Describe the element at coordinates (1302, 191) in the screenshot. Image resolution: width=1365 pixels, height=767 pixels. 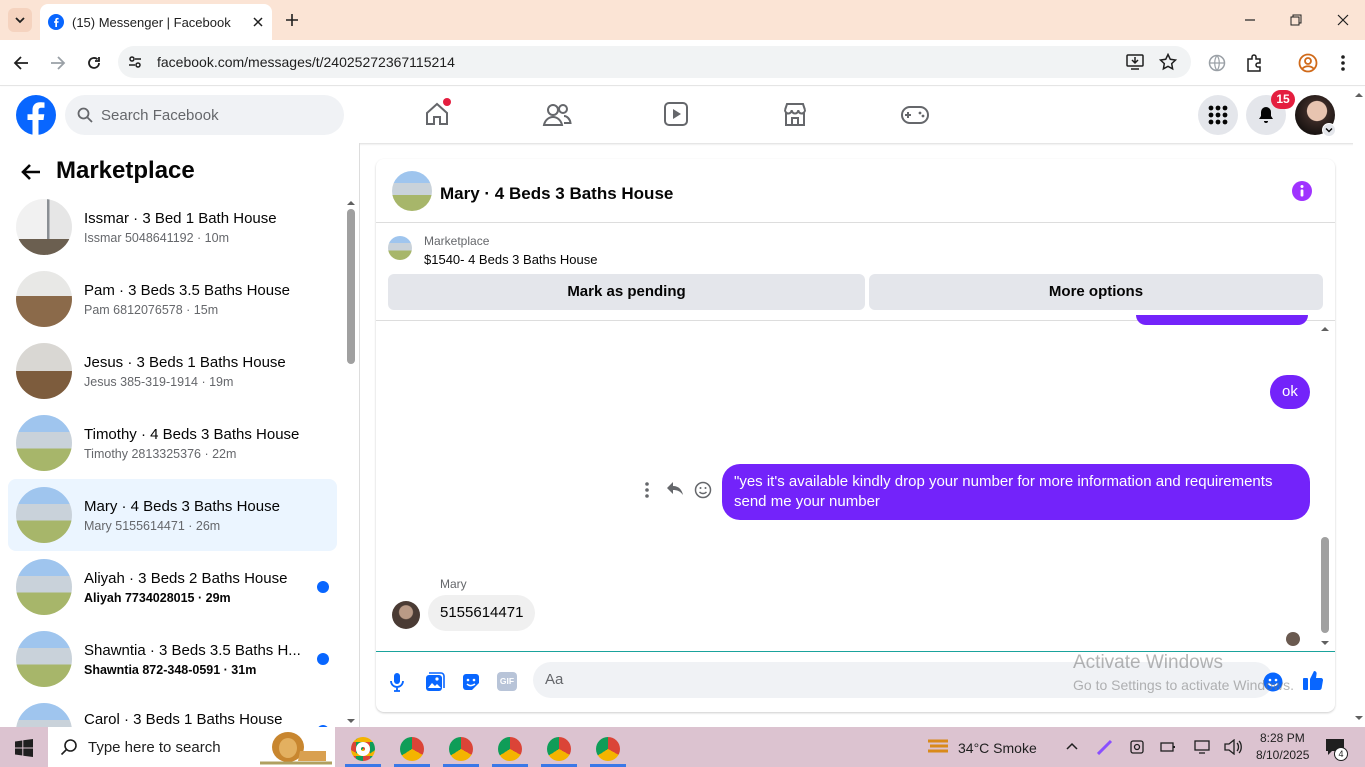
I see `info-icon` at that location.